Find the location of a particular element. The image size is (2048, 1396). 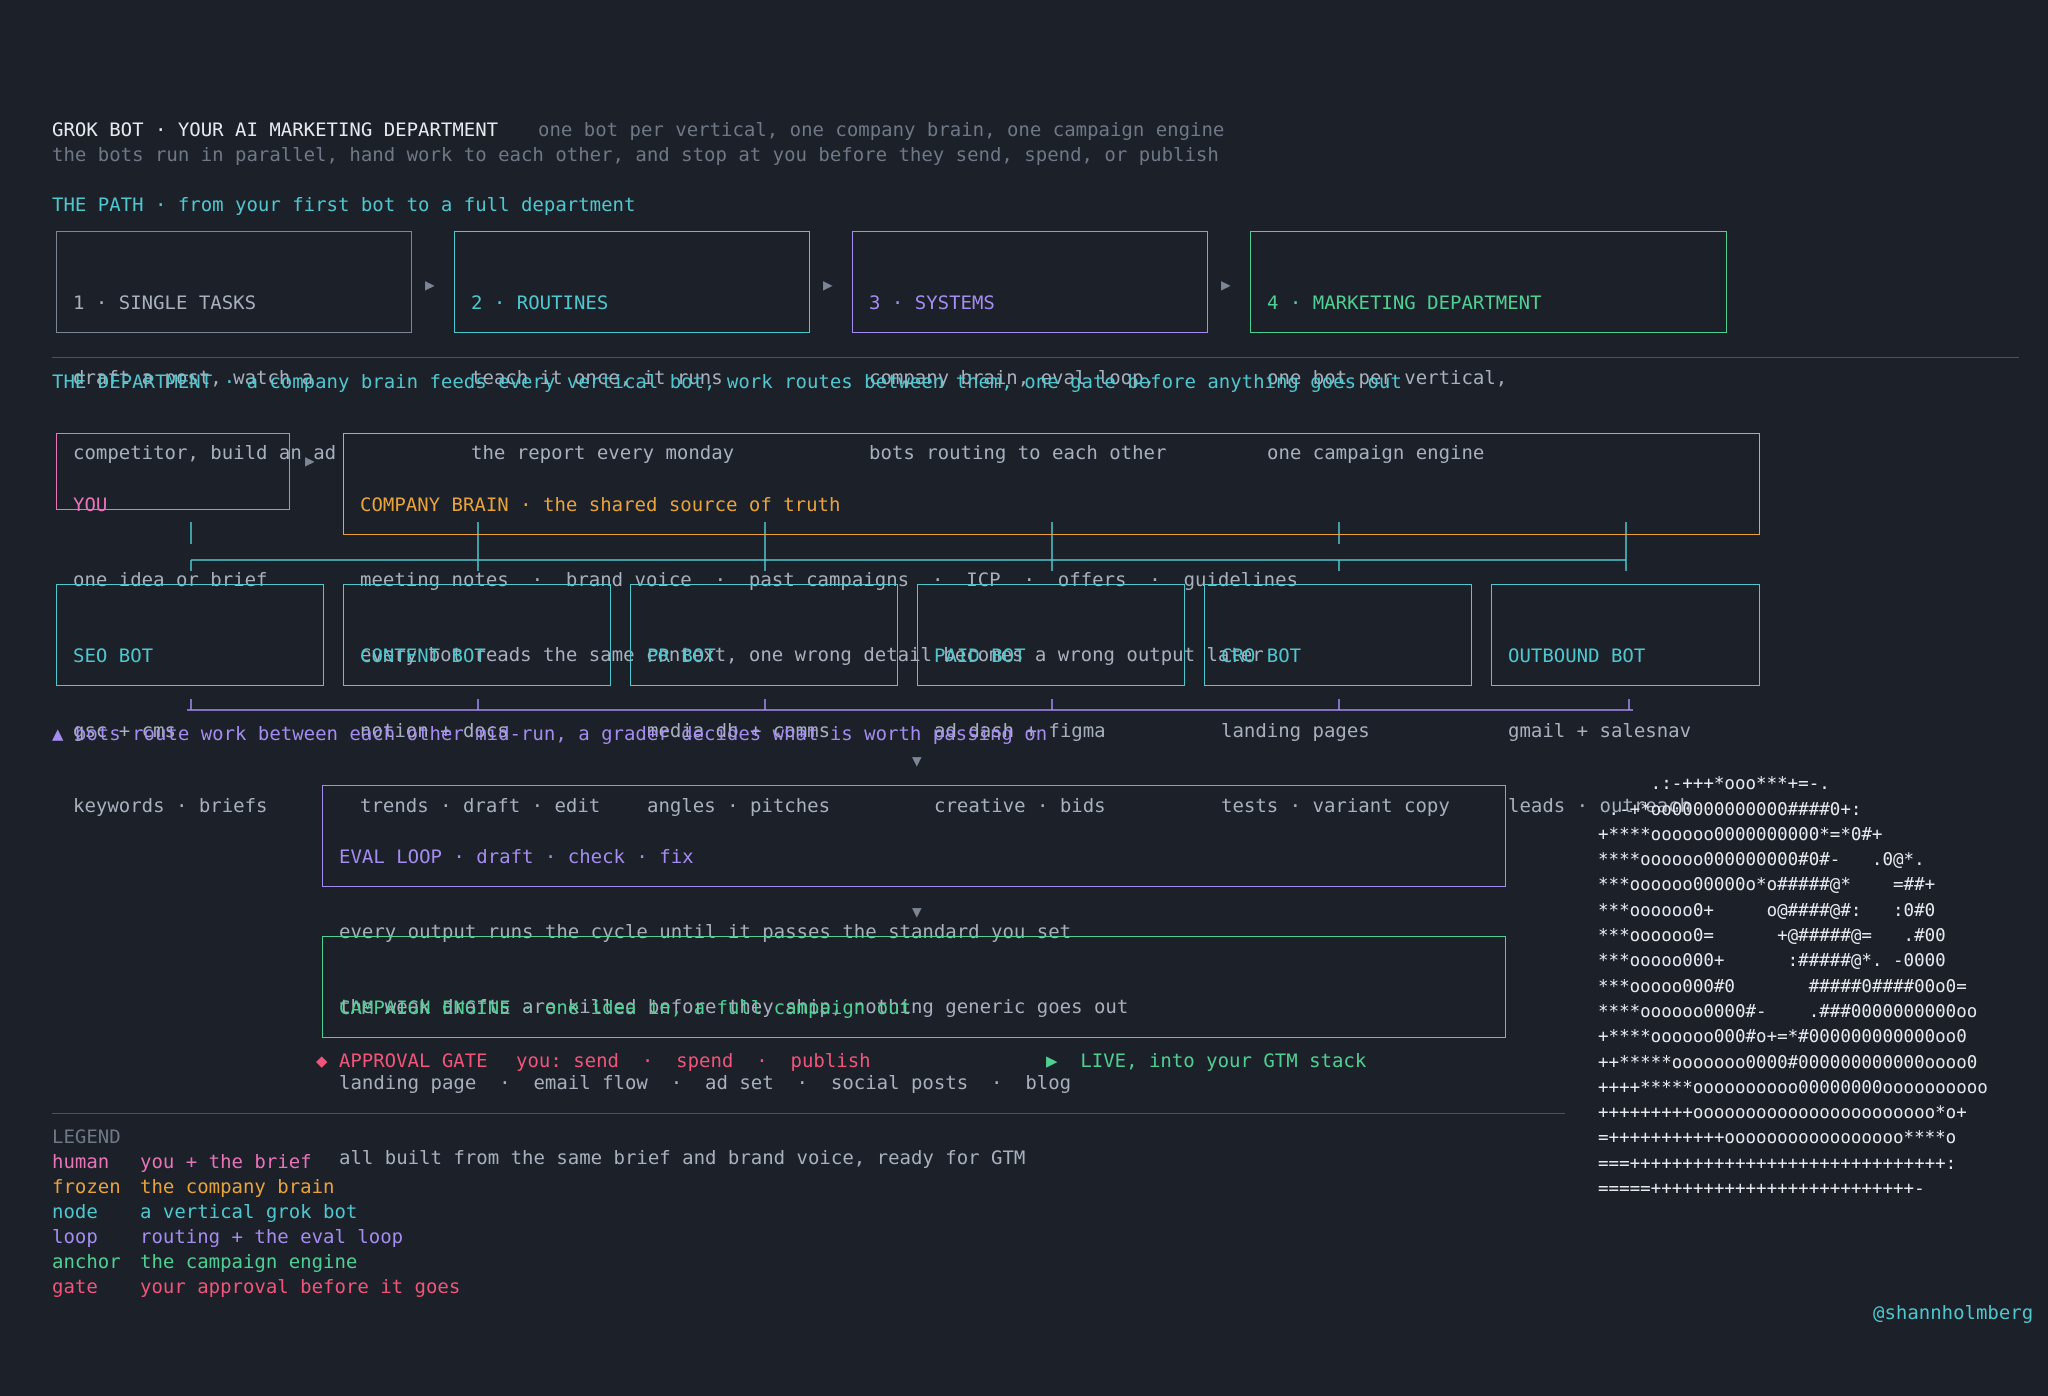

approval-gate-label: ◆ APPROVAL GATE is located at coordinates (402, 1061).